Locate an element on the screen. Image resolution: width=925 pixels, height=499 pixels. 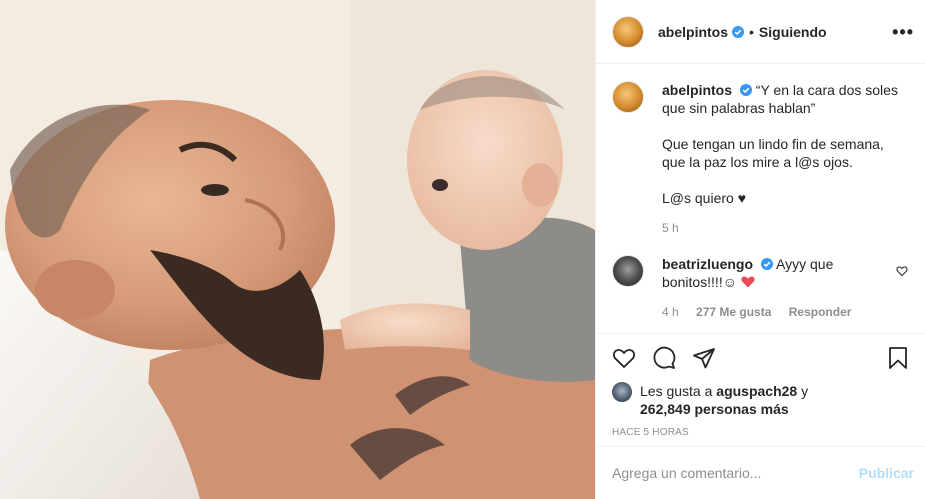
more-options-icon: ••• is located at coordinates (903, 32).